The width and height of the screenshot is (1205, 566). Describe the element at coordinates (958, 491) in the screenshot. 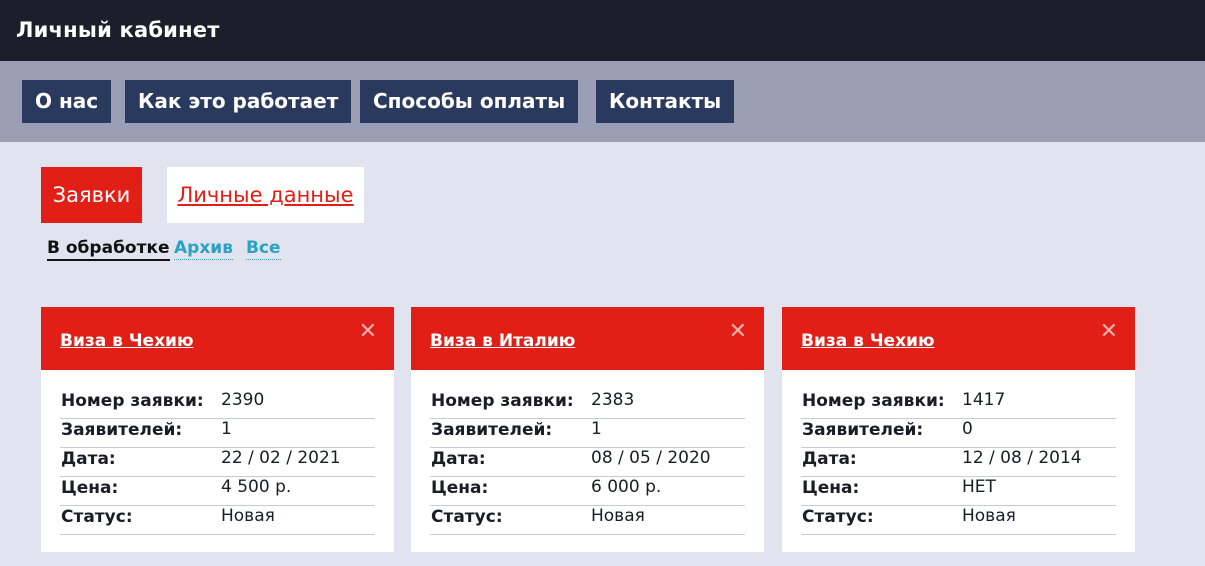

I see `detail-row: Цена: НЕТ` at that location.